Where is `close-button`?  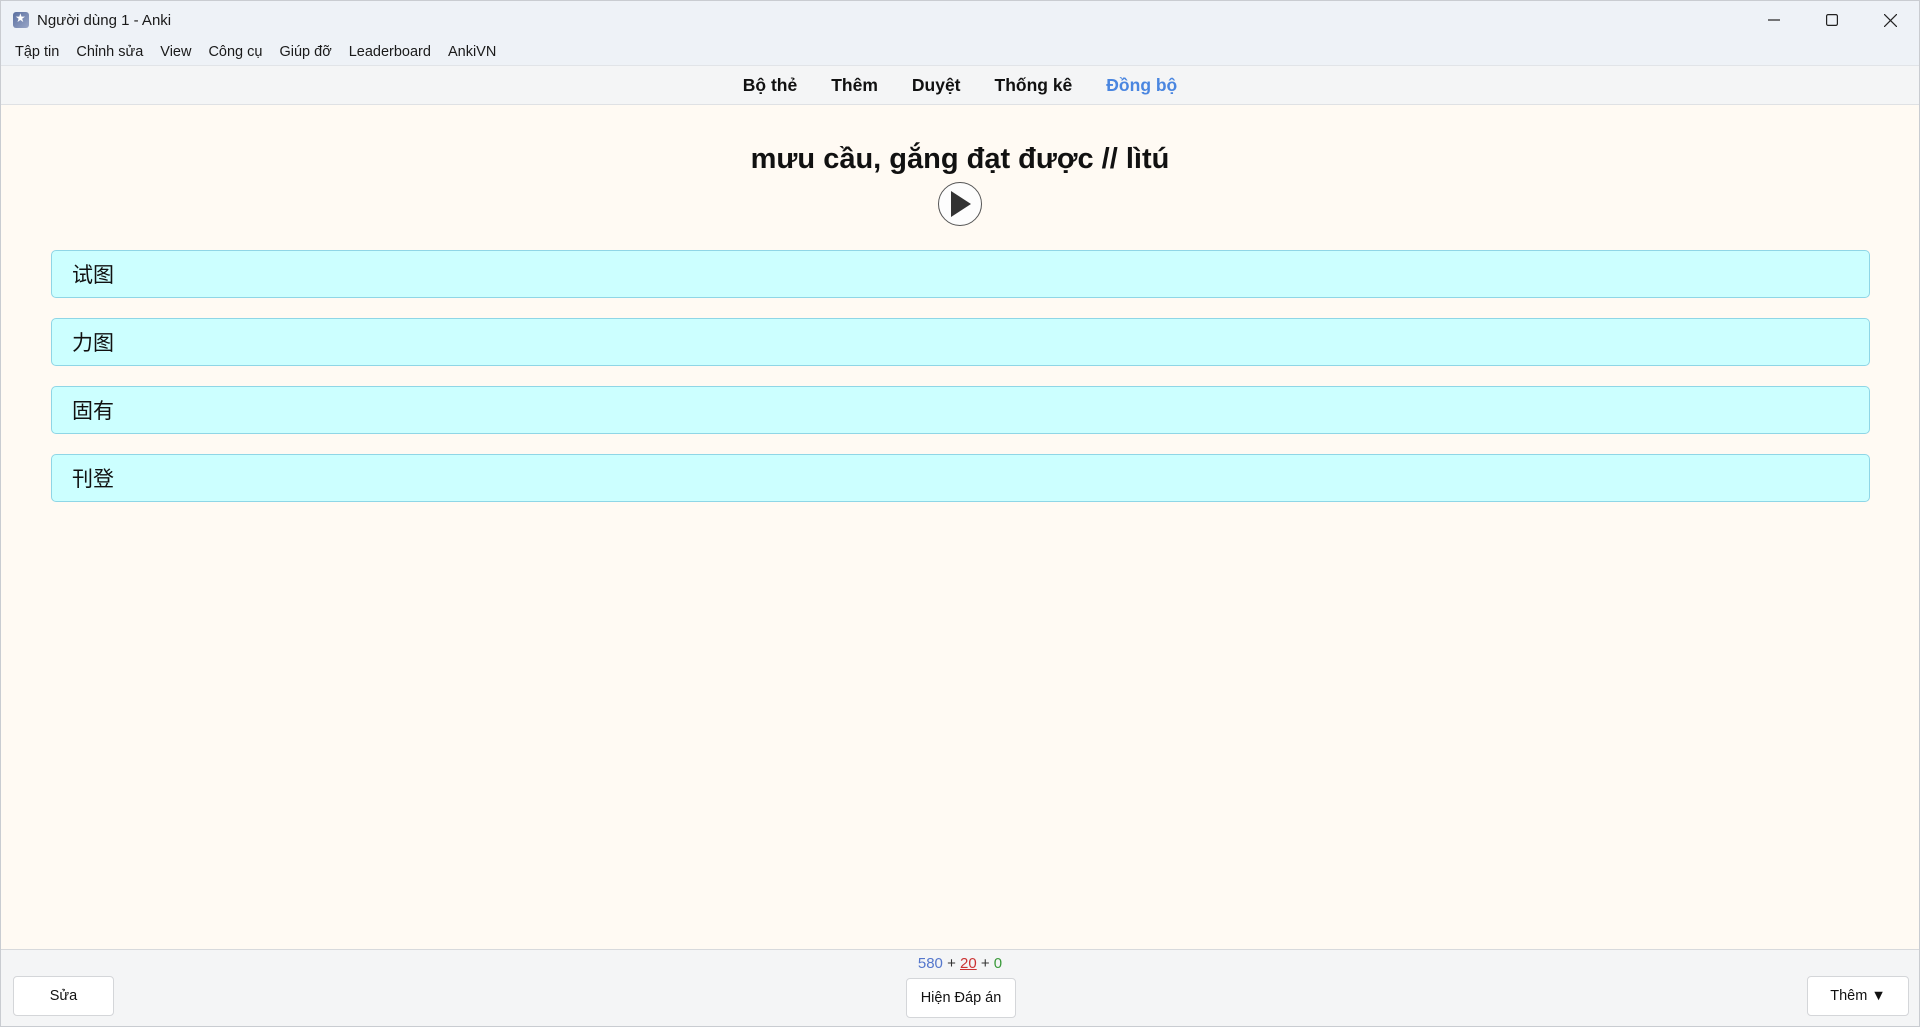
close-button is located at coordinates (1890, 20).